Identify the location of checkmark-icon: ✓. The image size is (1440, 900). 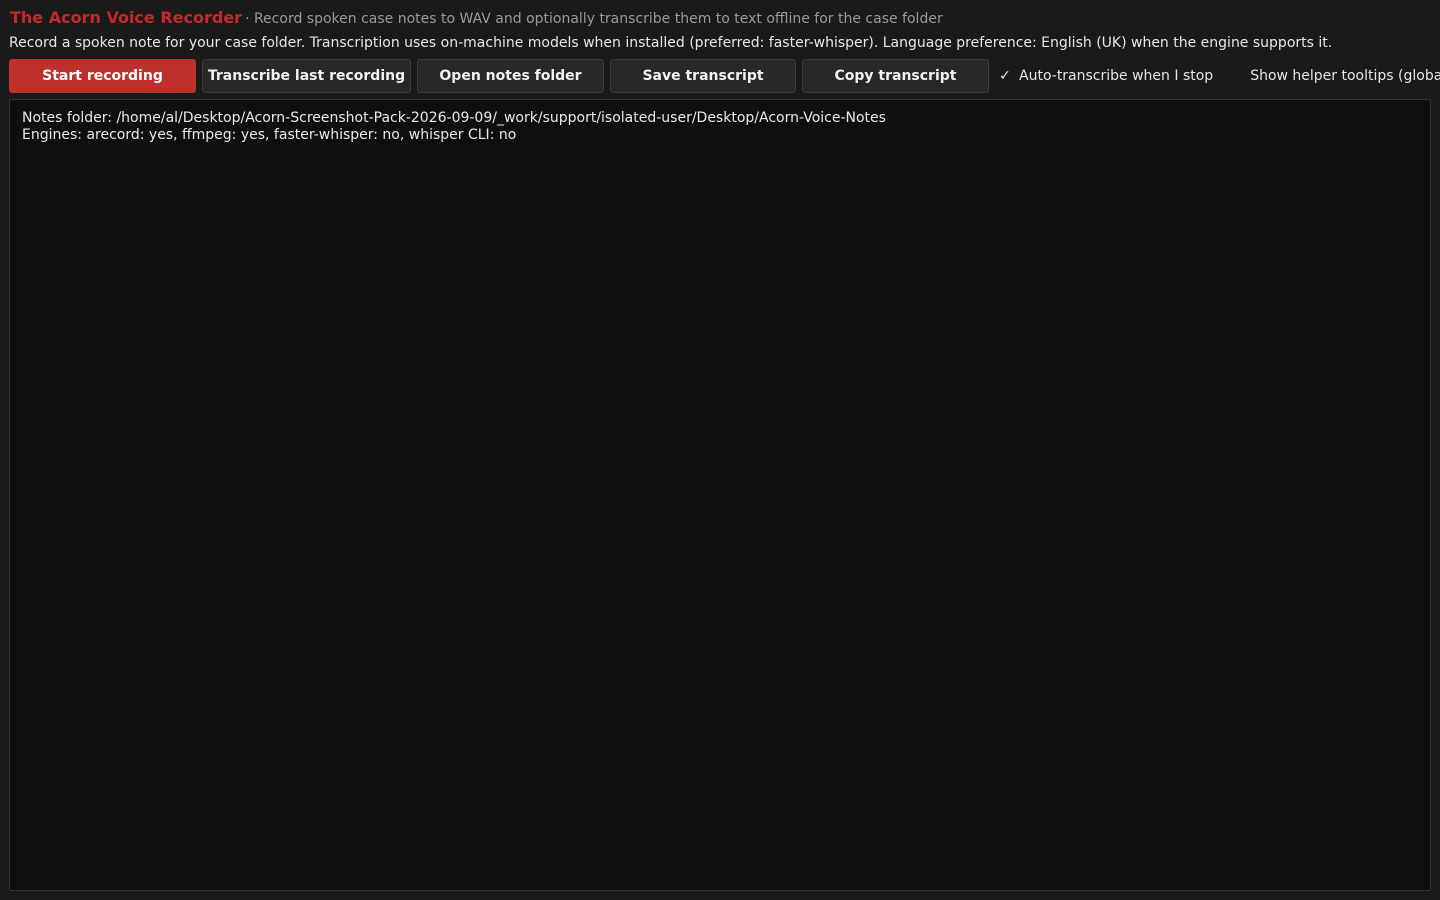
(1005, 76).